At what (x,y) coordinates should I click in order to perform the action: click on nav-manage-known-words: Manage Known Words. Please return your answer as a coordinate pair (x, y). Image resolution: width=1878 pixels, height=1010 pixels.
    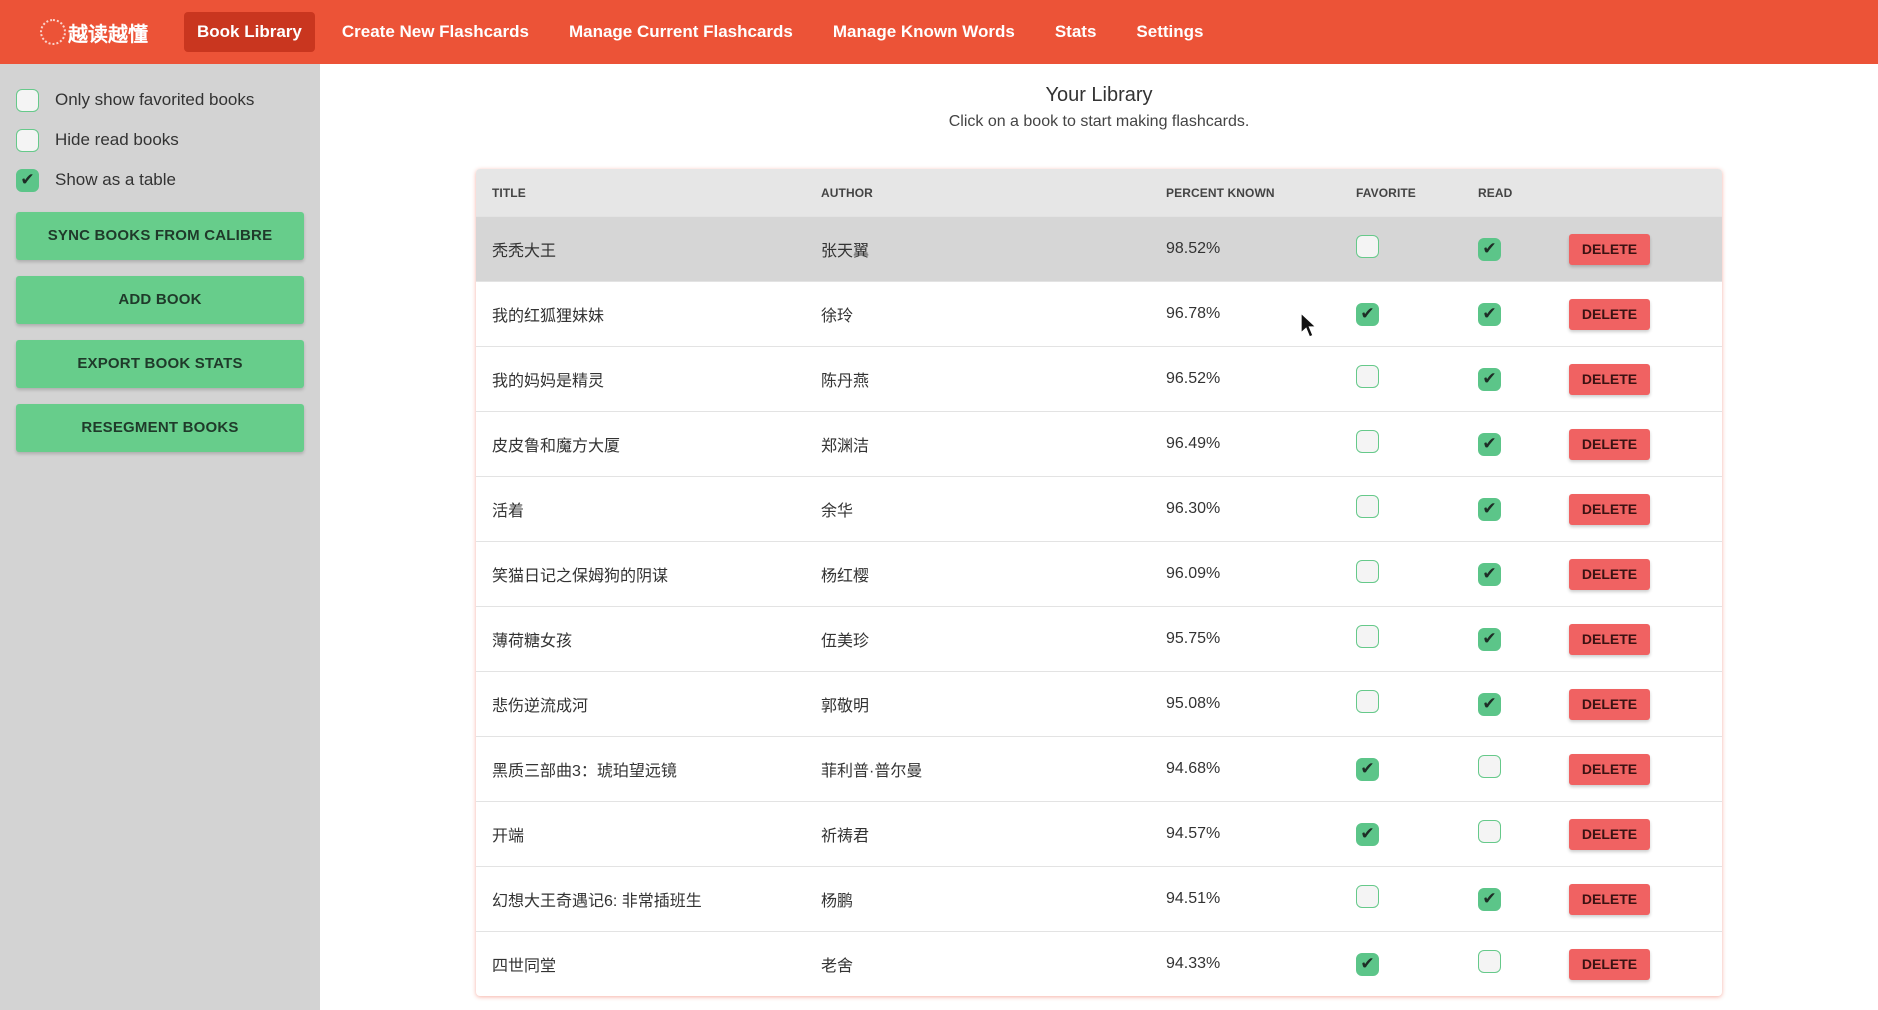
    Looking at the image, I should click on (924, 32).